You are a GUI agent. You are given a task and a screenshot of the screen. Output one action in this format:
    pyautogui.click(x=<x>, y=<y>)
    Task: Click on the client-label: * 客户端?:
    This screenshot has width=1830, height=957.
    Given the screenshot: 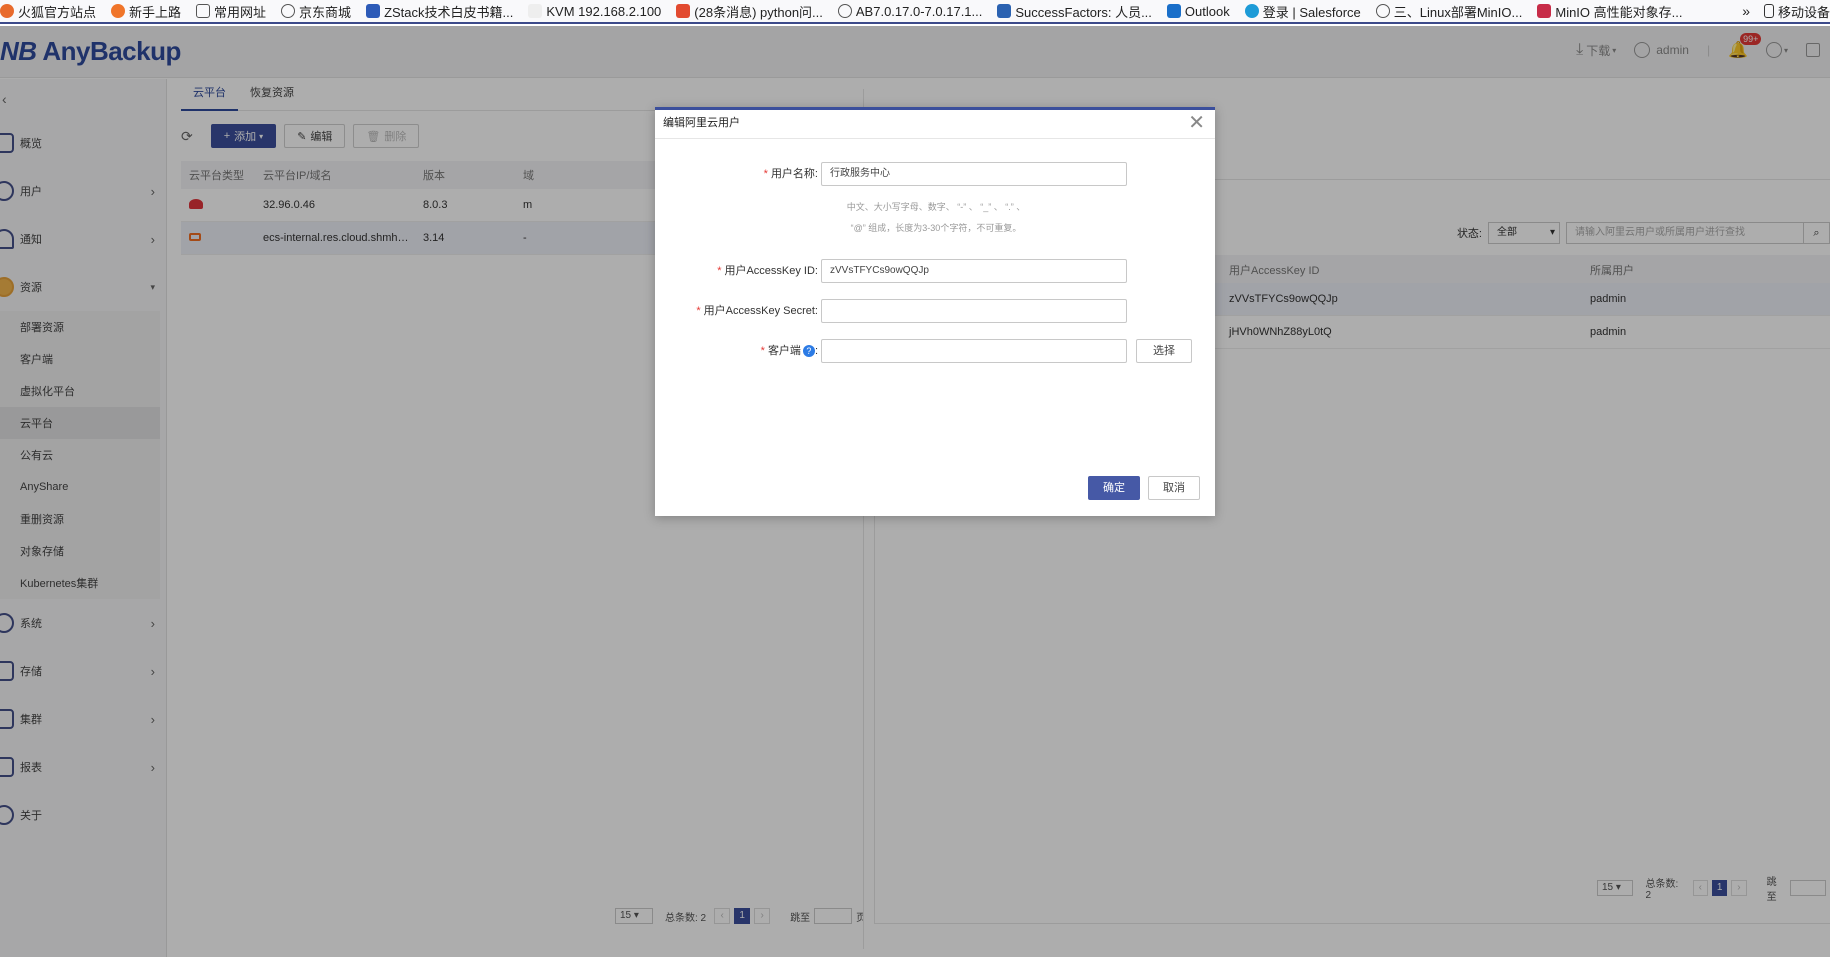 What is the action you would take?
    pyautogui.click(x=789, y=351)
    